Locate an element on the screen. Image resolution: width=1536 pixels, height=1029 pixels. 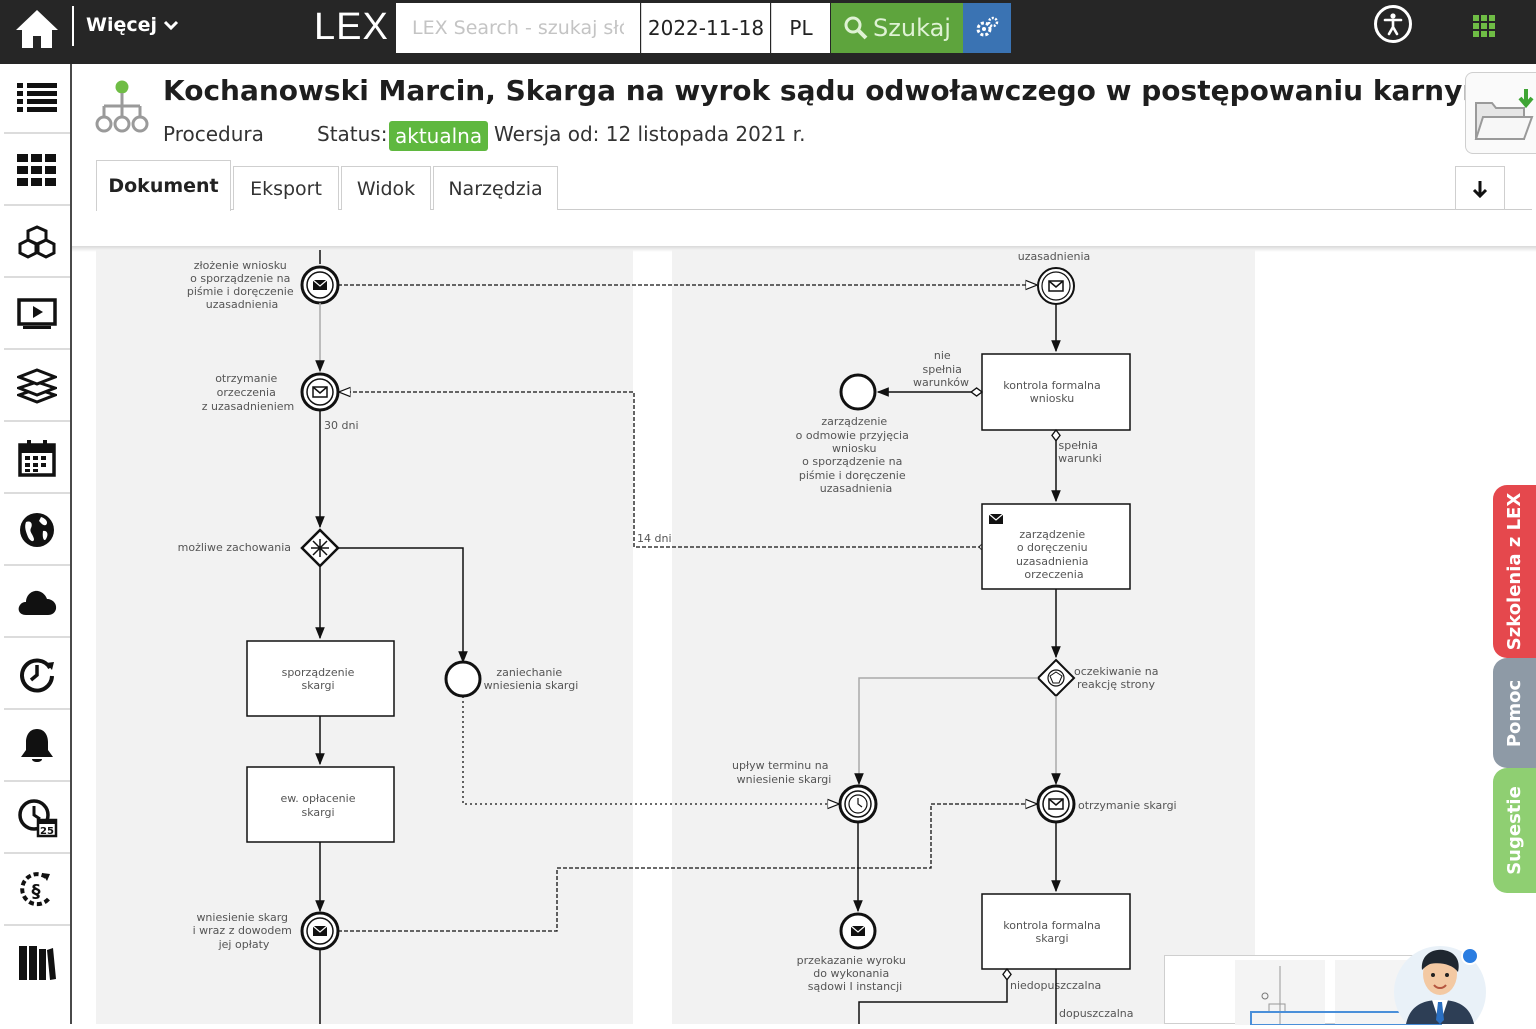
calendar-clock-icon: 25 is located at coordinates (37, 819).